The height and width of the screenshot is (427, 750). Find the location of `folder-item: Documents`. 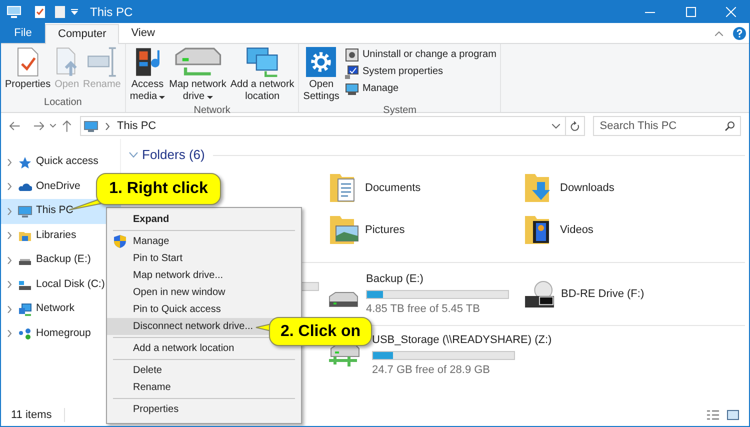

folder-item: Documents is located at coordinates (426, 188).